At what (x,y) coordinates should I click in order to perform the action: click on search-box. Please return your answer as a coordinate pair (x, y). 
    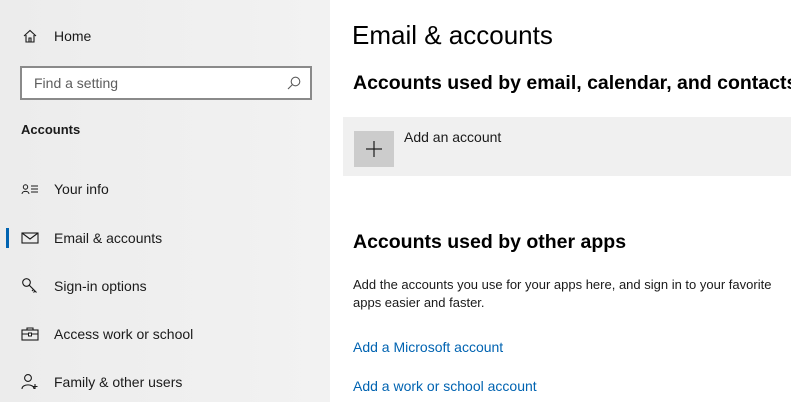
    Looking at the image, I should click on (166, 83).